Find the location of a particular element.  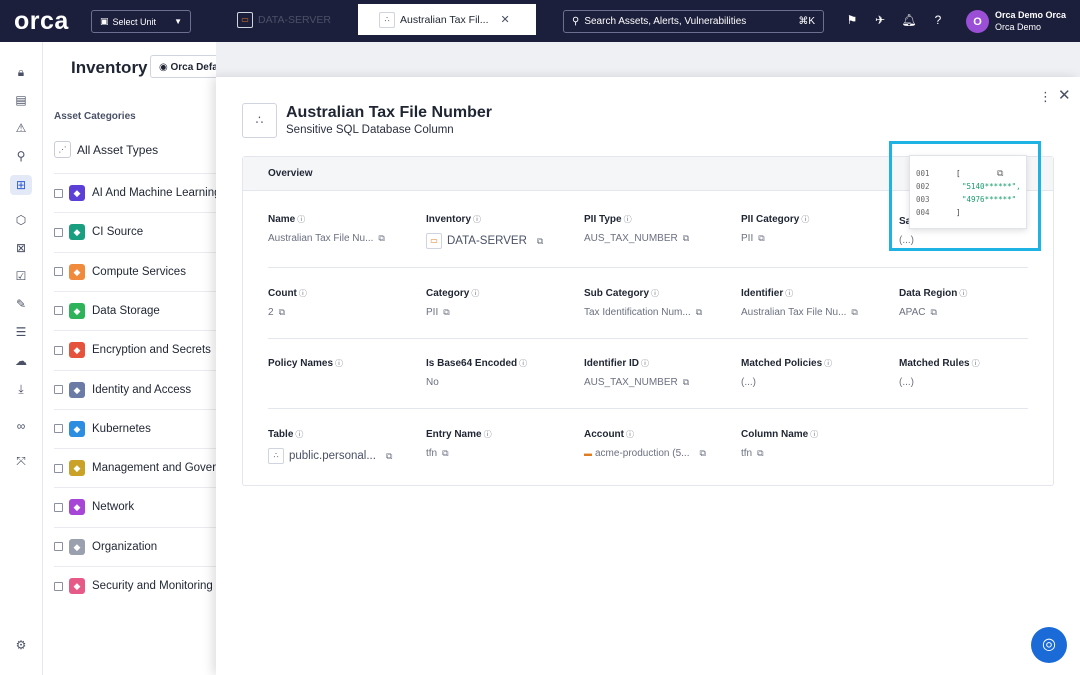

category-ci-source: ◆ CI Source is located at coordinates (140, 231).